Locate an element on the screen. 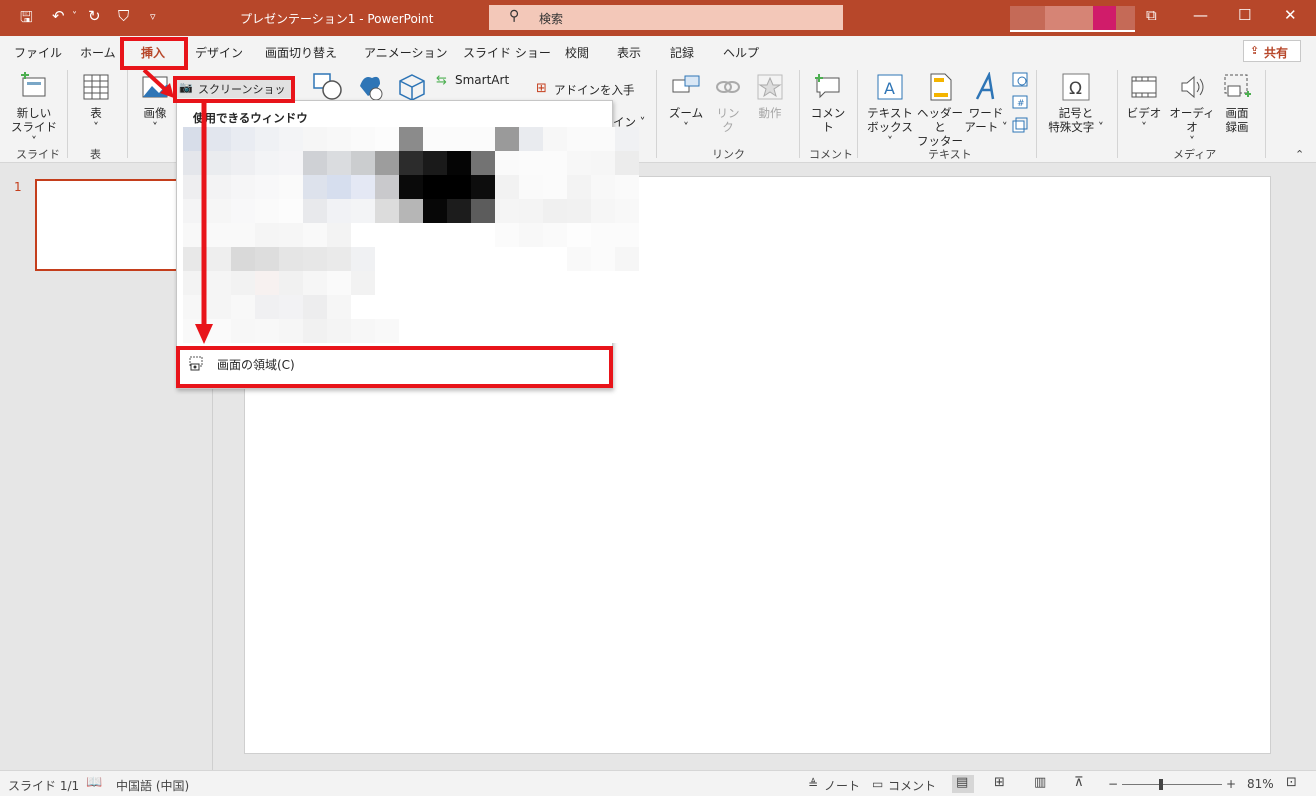 This screenshot has width=1316, height=796. 3d-models-icon is located at coordinates (412, 87).